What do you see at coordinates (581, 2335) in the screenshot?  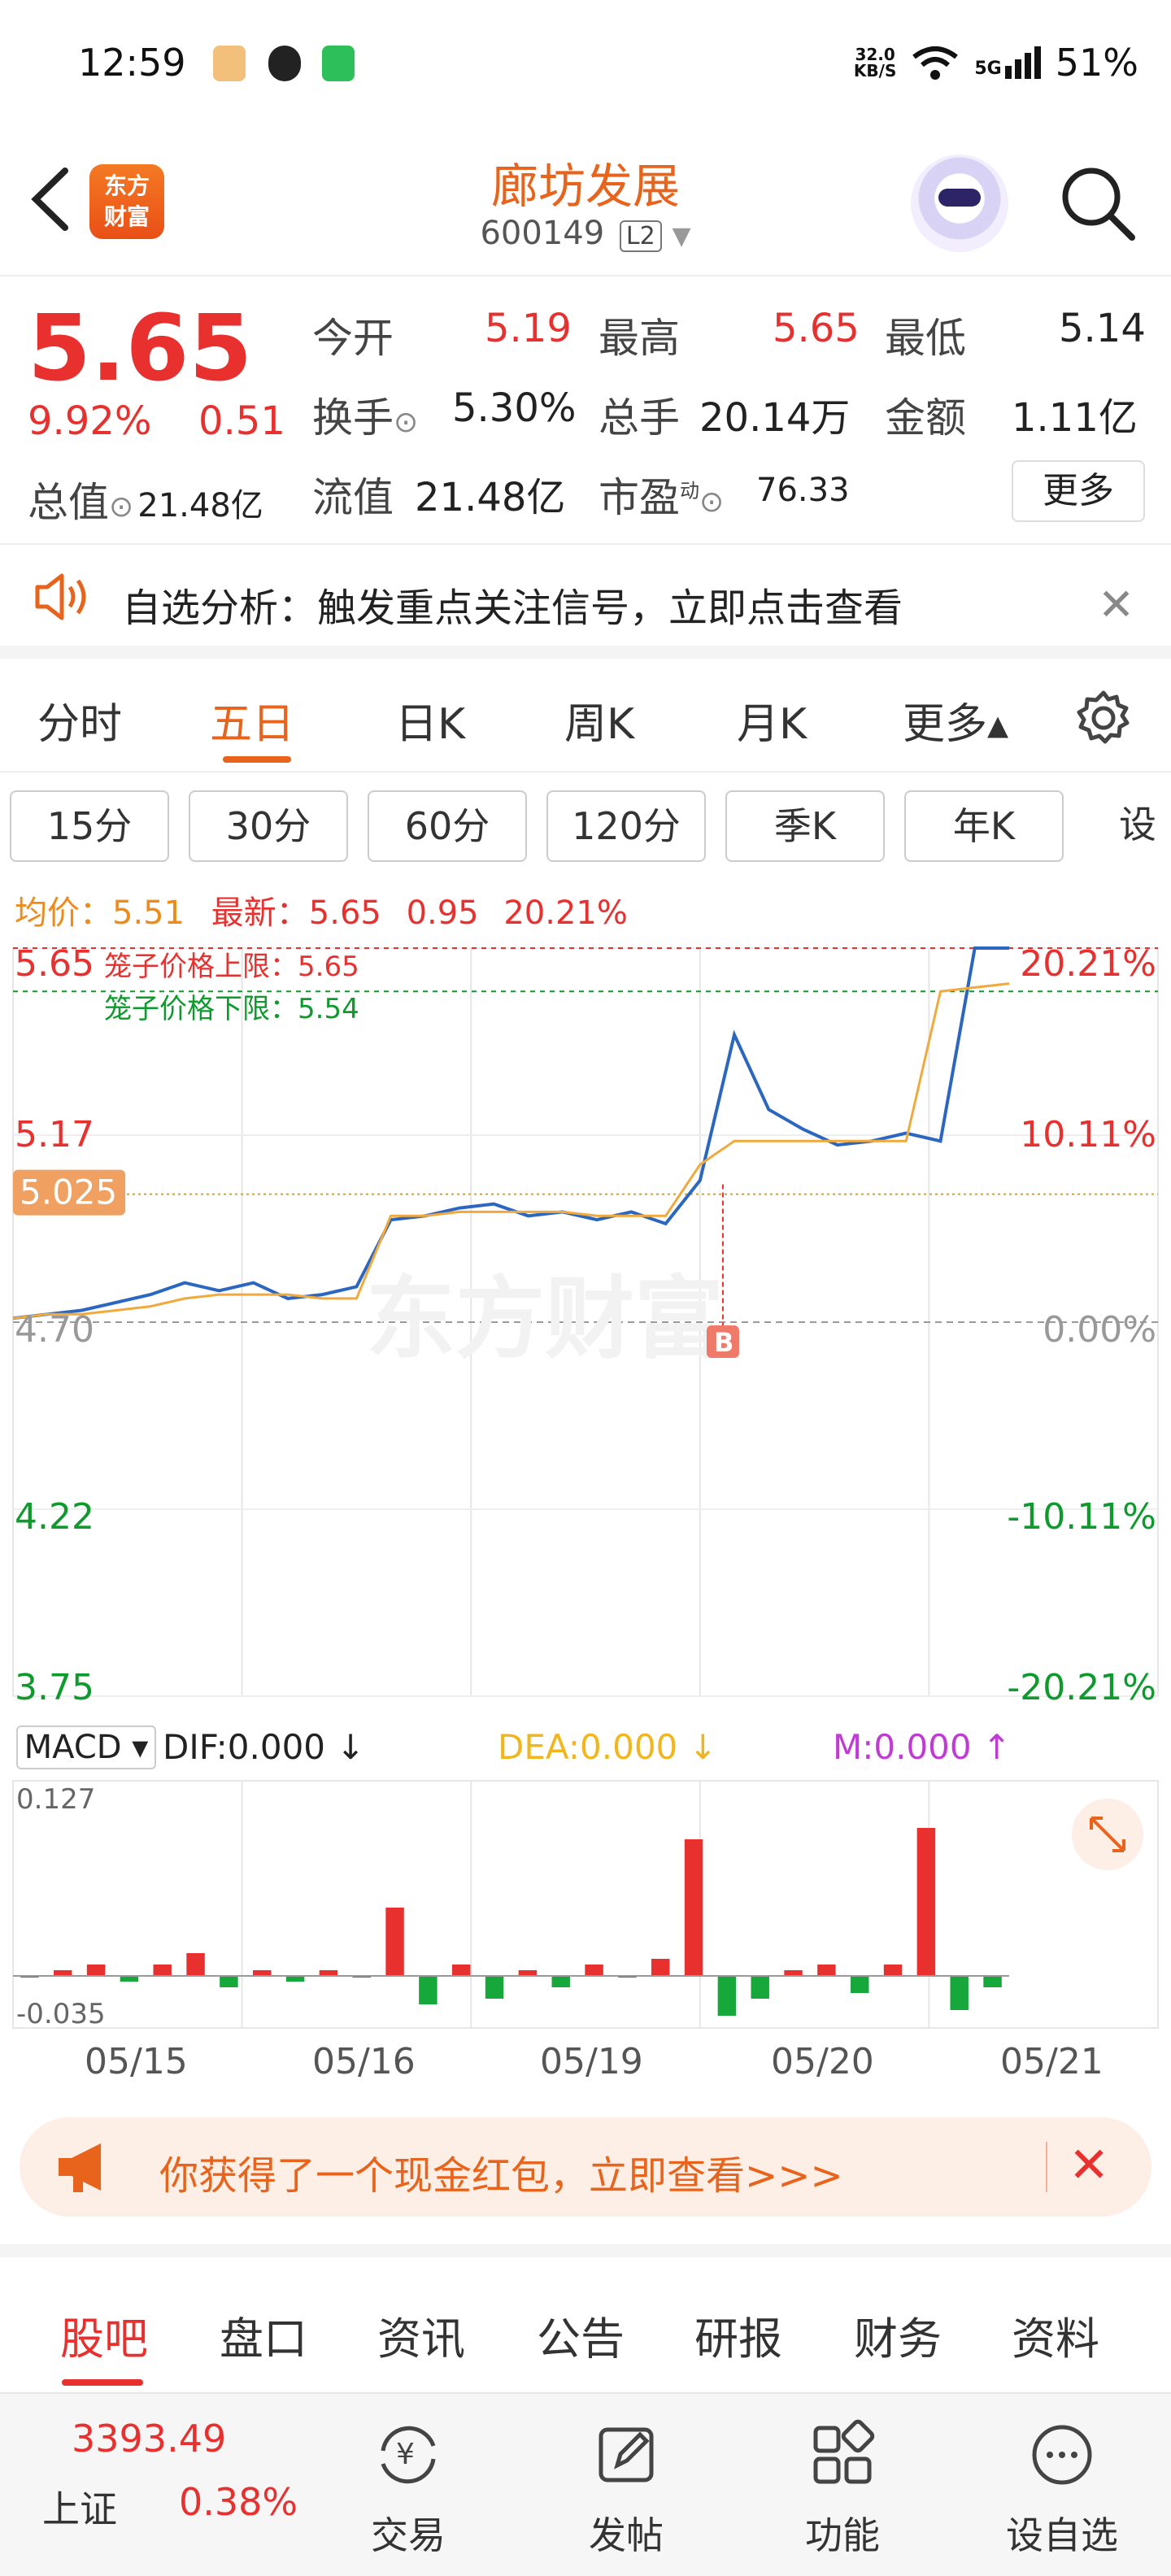 I see `tab-announcements: 公告` at bounding box center [581, 2335].